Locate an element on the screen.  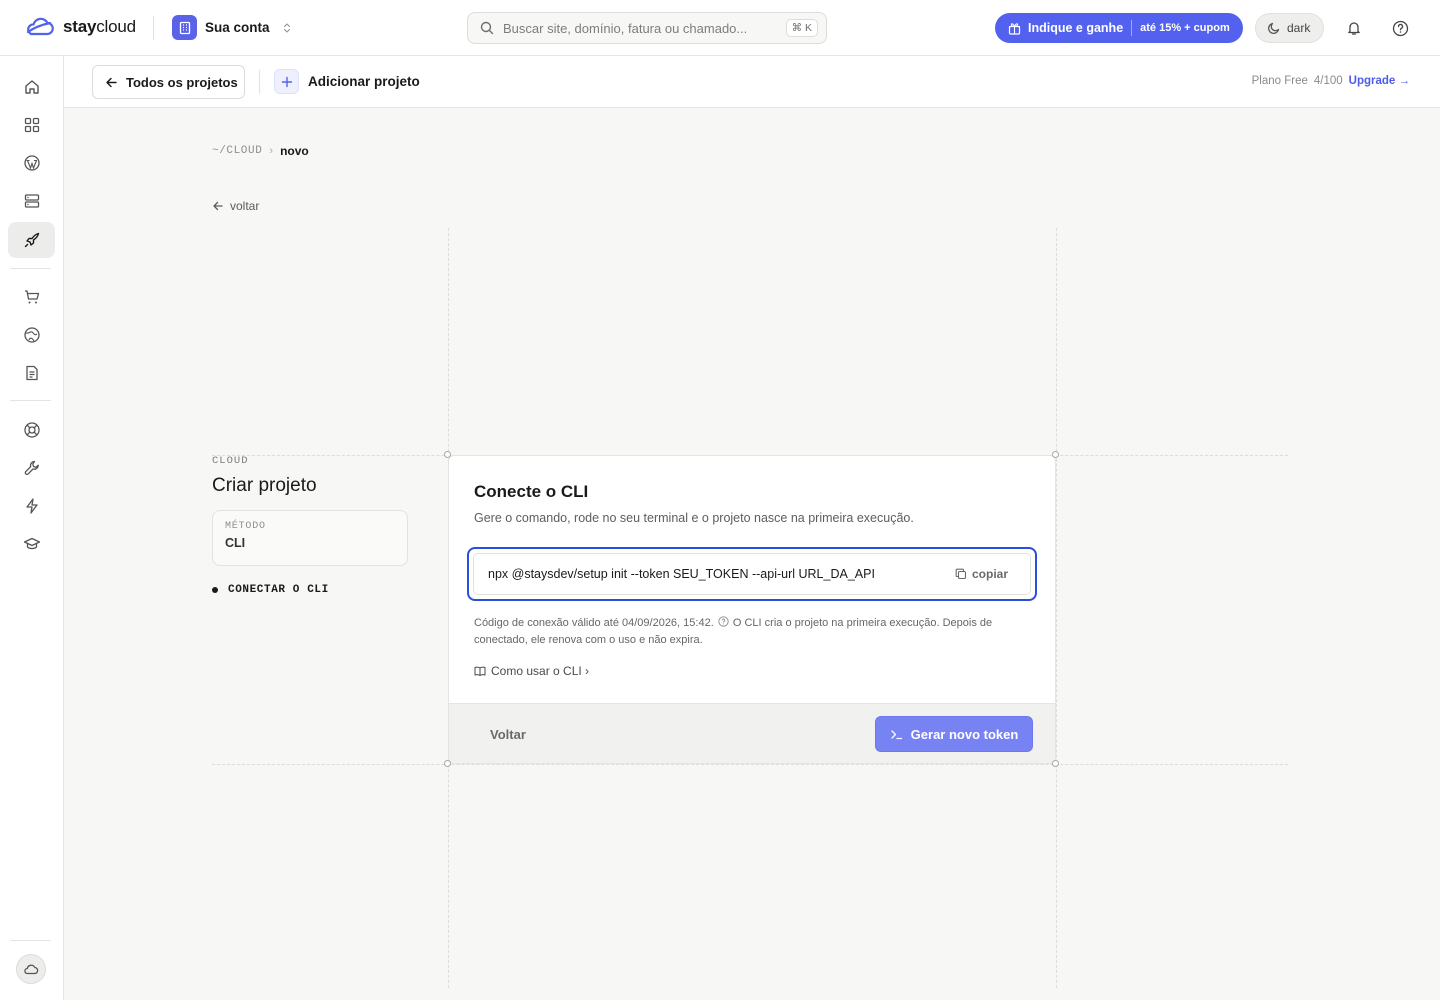
account-switcher: Sua conta is located at coordinates (232, 27).